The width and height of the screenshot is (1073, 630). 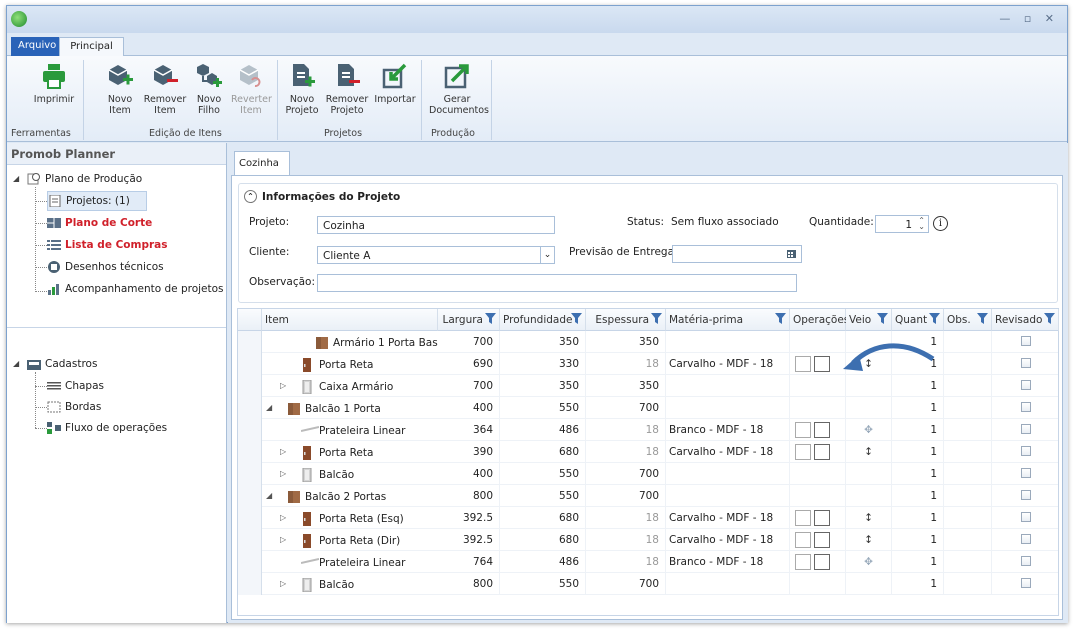 I want to click on table-row: ◢ Balcão 1 Porta 400 550 700 1, so click(x=648, y=408).